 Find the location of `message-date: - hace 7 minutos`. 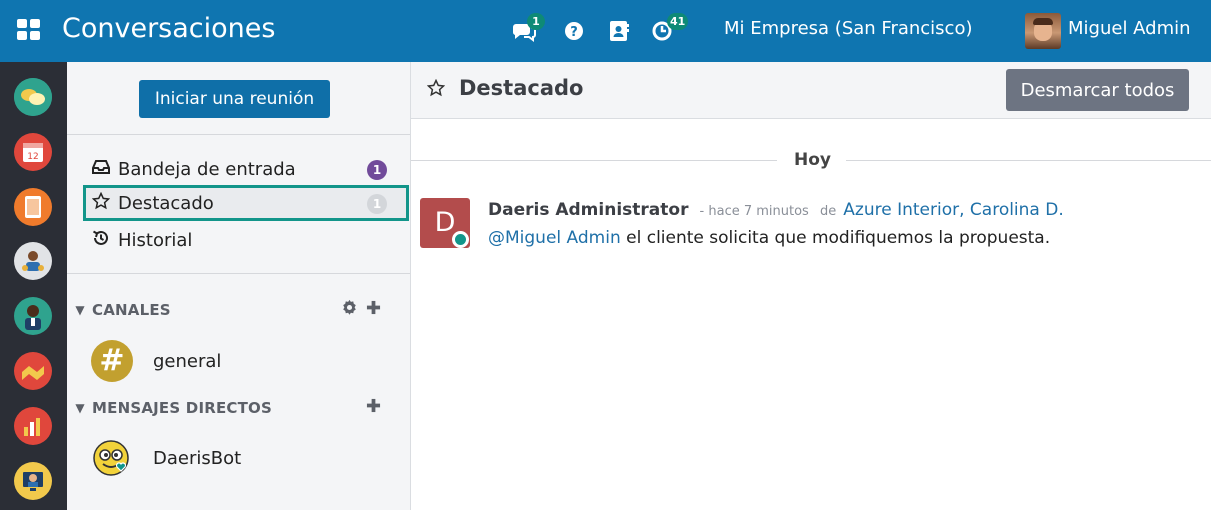

message-date: - hace 7 minutos is located at coordinates (754, 211).